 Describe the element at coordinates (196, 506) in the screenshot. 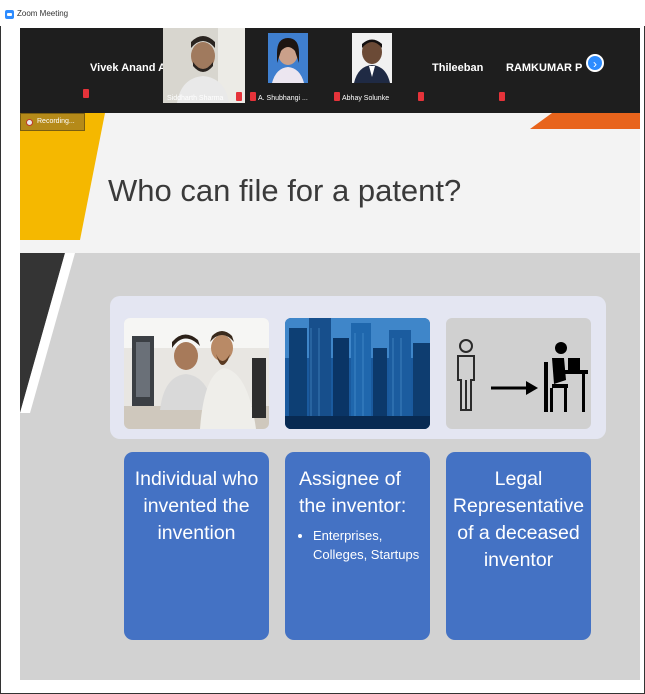

I see `card-text: Individual who invented the invention` at that location.